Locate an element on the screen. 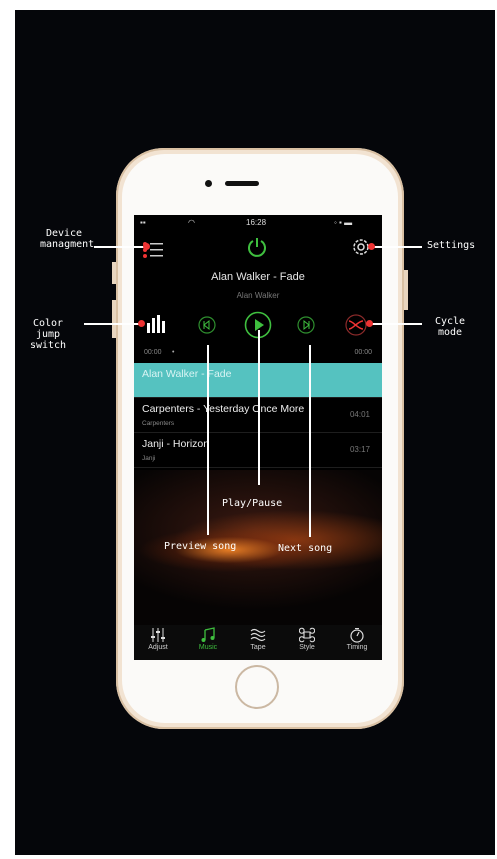 This screenshot has height=859, width=497. tab-bar: Adjust Music Tape Style Timing is located at coordinates (258, 642).